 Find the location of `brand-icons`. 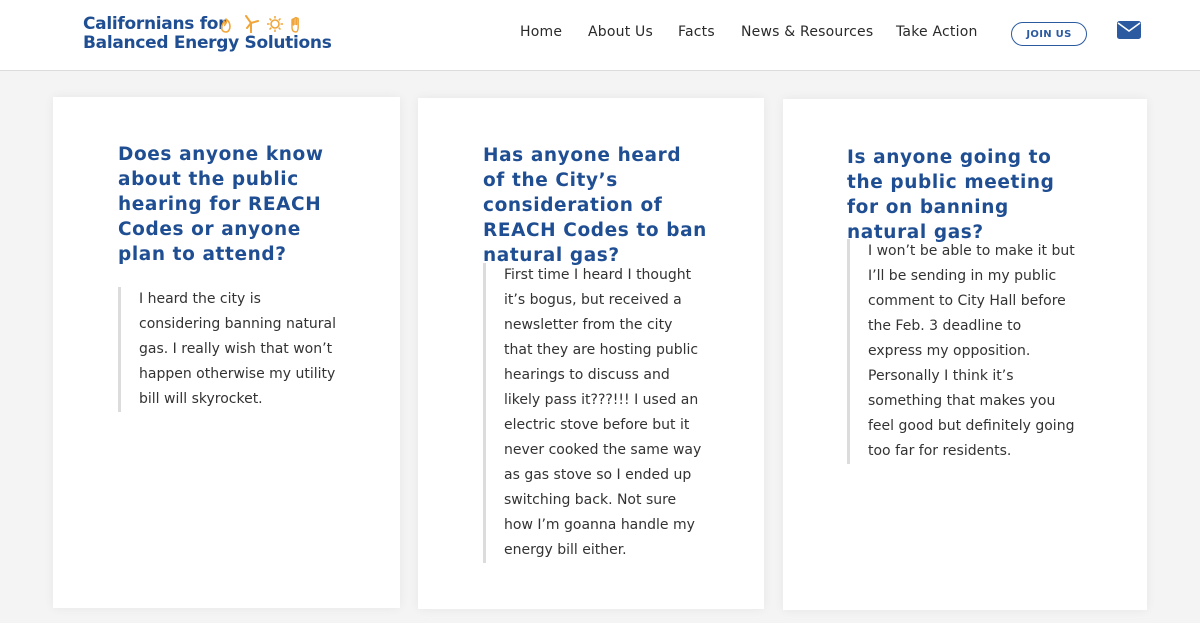

brand-icons is located at coordinates (265, 24).